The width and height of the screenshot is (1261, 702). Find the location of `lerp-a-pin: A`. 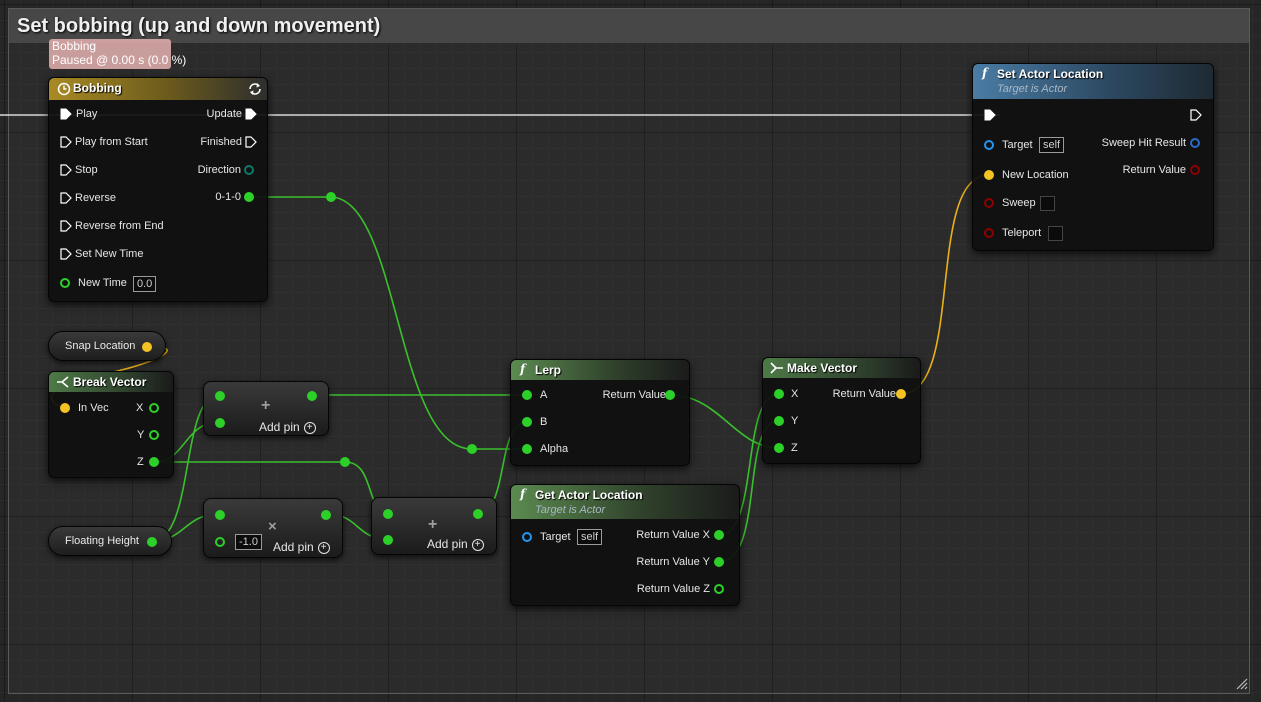

lerp-a-pin: A is located at coordinates (542, 396).